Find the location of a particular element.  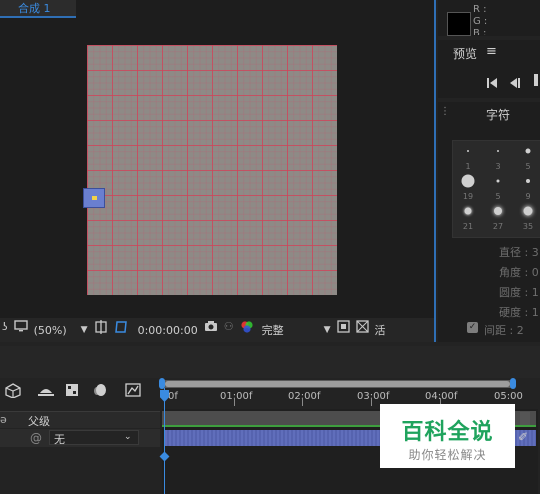

watermark-title: 百科全说 is located at coordinates (447, 432).